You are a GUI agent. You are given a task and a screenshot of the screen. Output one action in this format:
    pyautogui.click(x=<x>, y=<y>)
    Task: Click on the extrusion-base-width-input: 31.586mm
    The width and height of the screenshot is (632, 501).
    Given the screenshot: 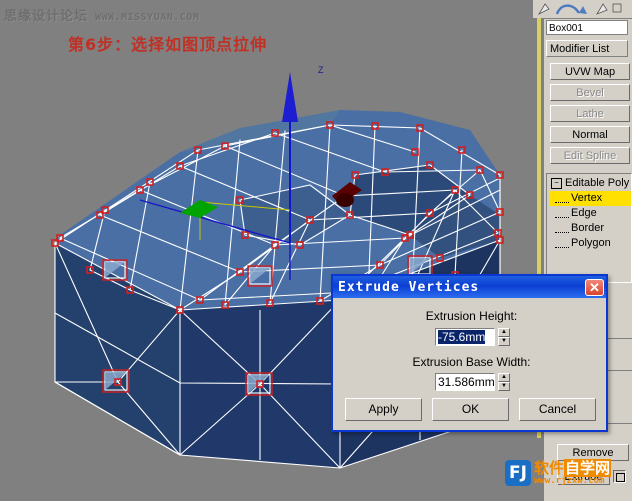 What is the action you would take?
    pyautogui.click(x=465, y=382)
    